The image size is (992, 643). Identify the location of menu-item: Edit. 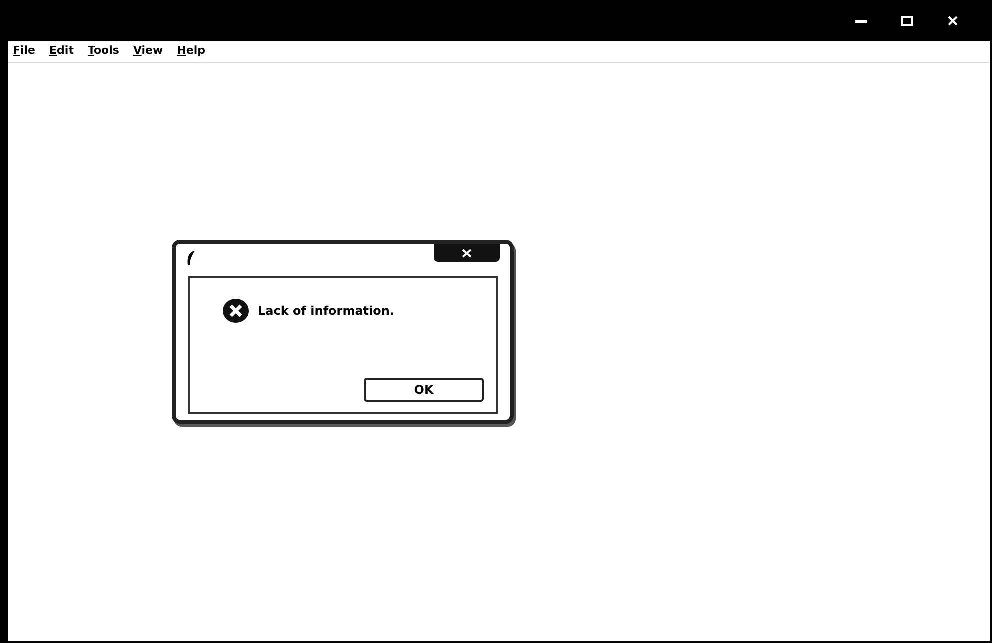
(61, 51).